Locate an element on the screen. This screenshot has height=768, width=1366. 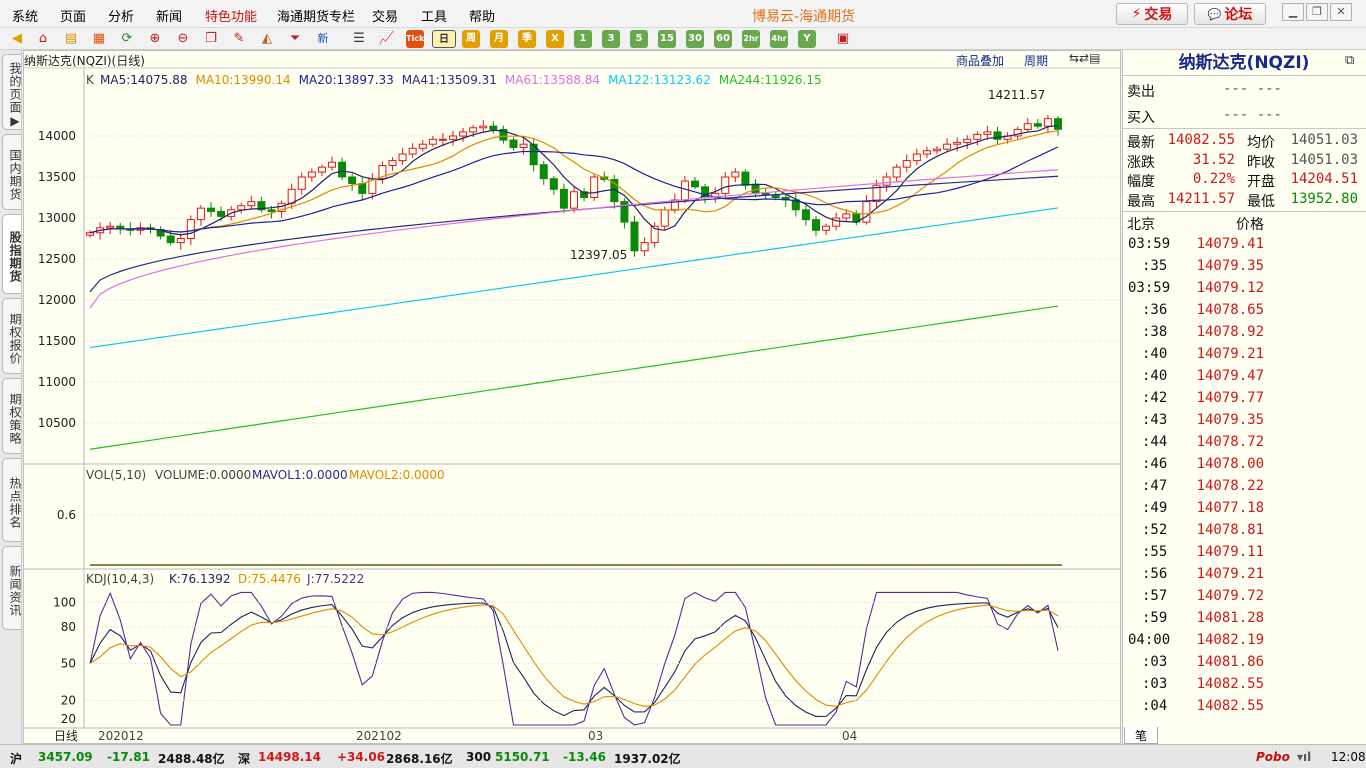
low-label: 12397.05 is located at coordinates (598, 255).